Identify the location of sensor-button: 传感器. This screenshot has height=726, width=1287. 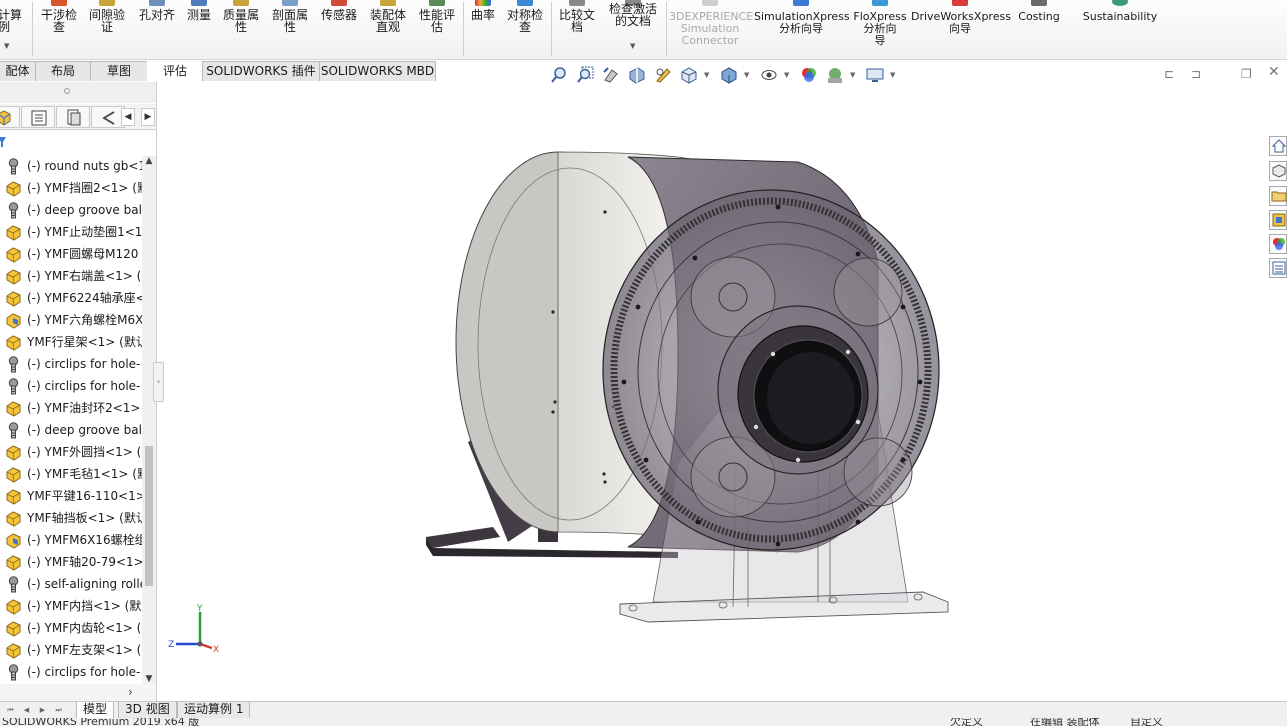
(339, 29).